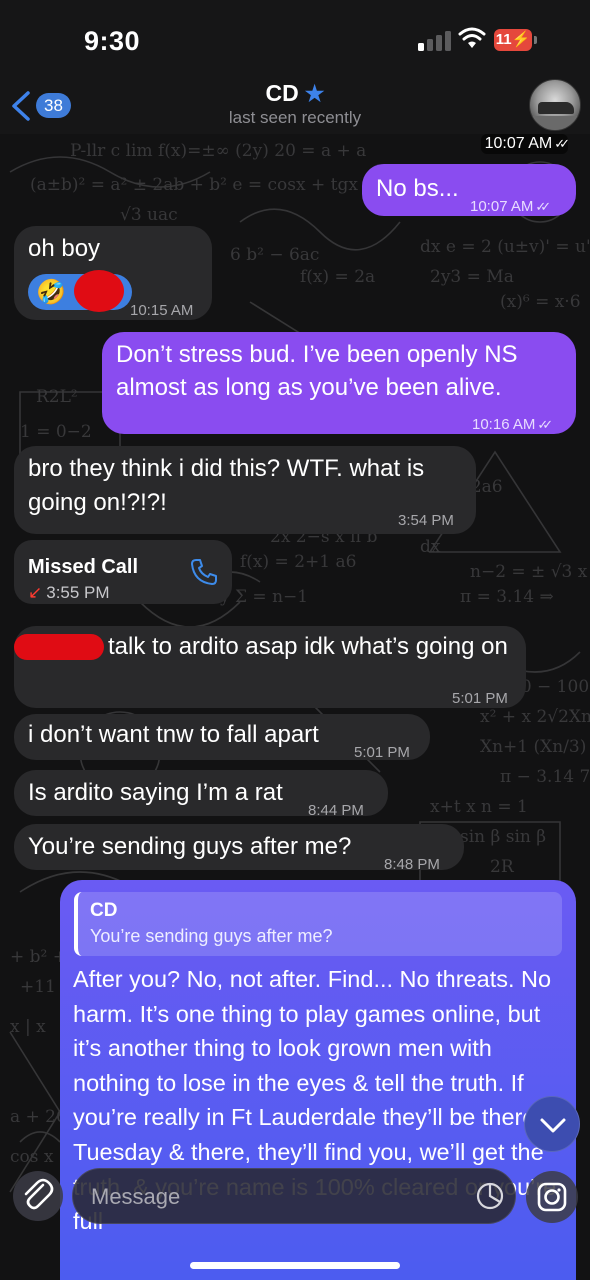 The width and height of the screenshot is (590, 1280). What do you see at coordinates (479, 807) in the screenshot?
I see `svg-text: x+t x n = 1` at bounding box center [479, 807].